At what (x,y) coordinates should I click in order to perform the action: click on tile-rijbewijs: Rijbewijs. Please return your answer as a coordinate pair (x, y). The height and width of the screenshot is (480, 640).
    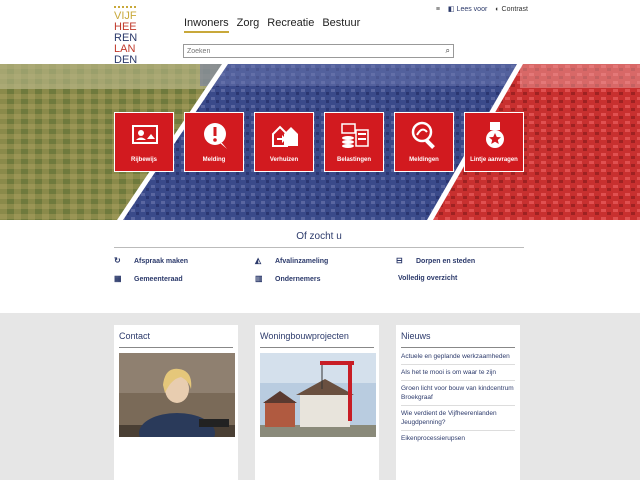
    Looking at the image, I should click on (144, 142).